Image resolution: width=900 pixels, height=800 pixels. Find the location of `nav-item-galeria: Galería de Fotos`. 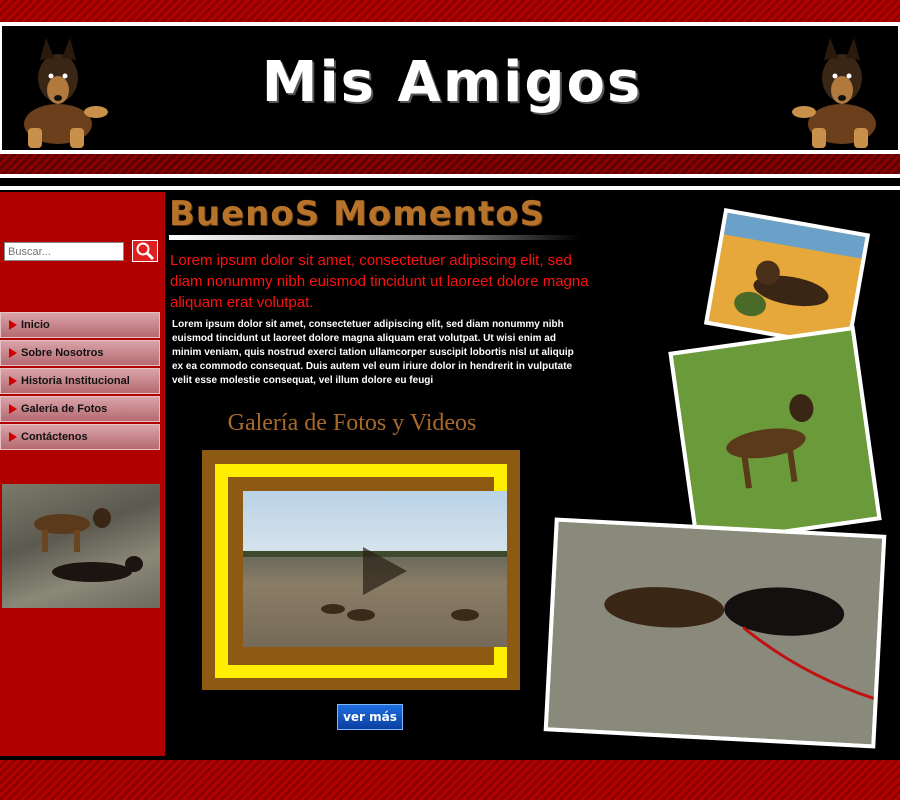

nav-item-galeria: Galería de Fotos is located at coordinates (80, 409).